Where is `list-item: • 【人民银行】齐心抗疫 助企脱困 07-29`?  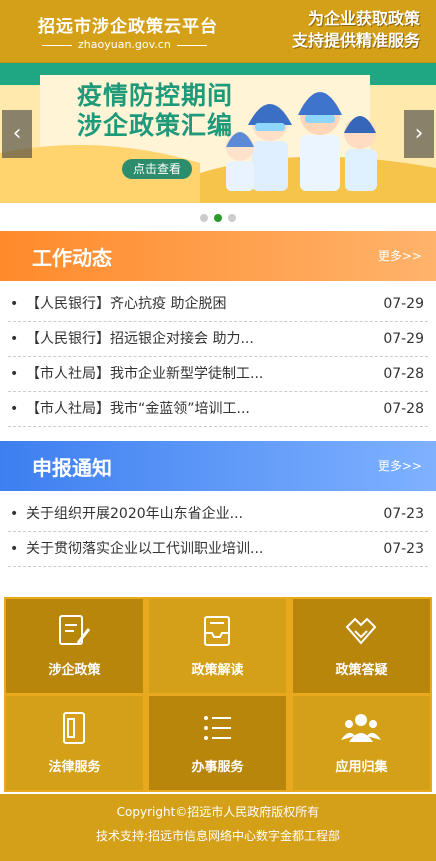
list-item: • 【人民银行】齐心抗疫 助企脱困 07-29 is located at coordinates (218, 304).